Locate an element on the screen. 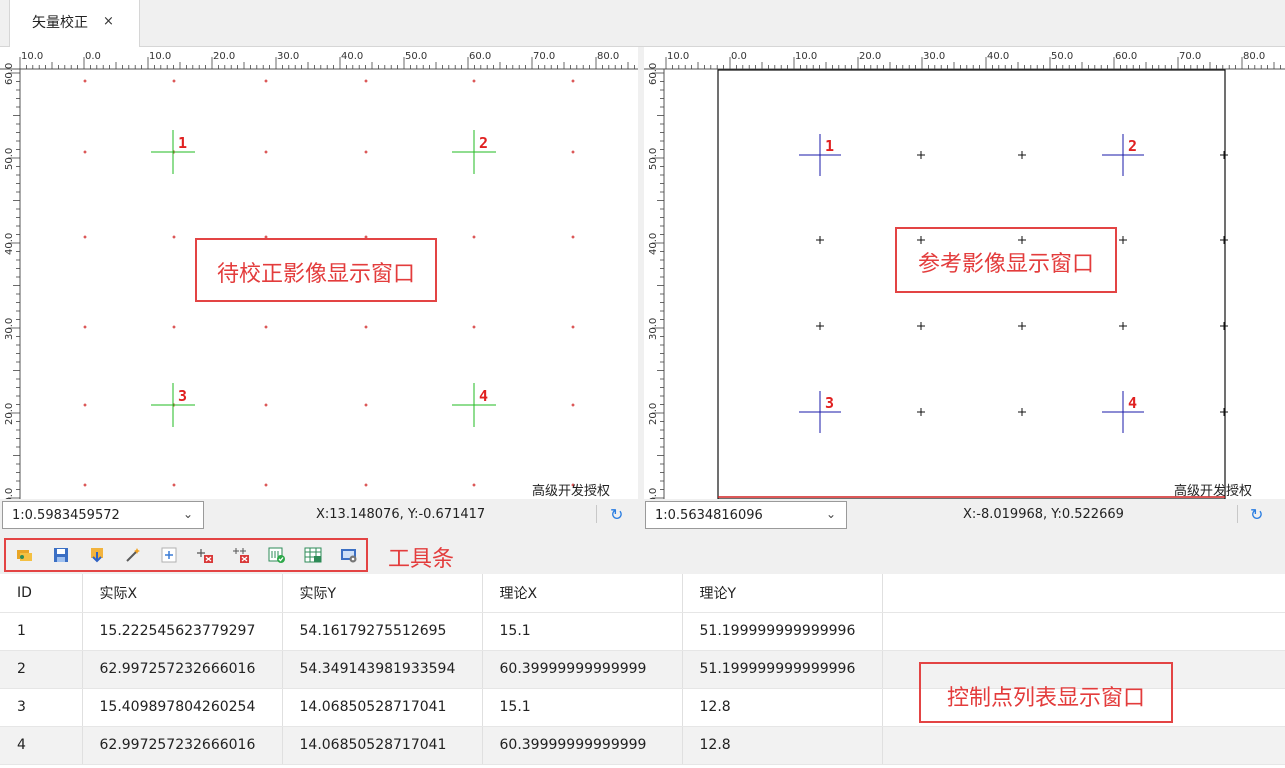  annotation-reference-label: 参考影像显示窗口 is located at coordinates (1005, 264).